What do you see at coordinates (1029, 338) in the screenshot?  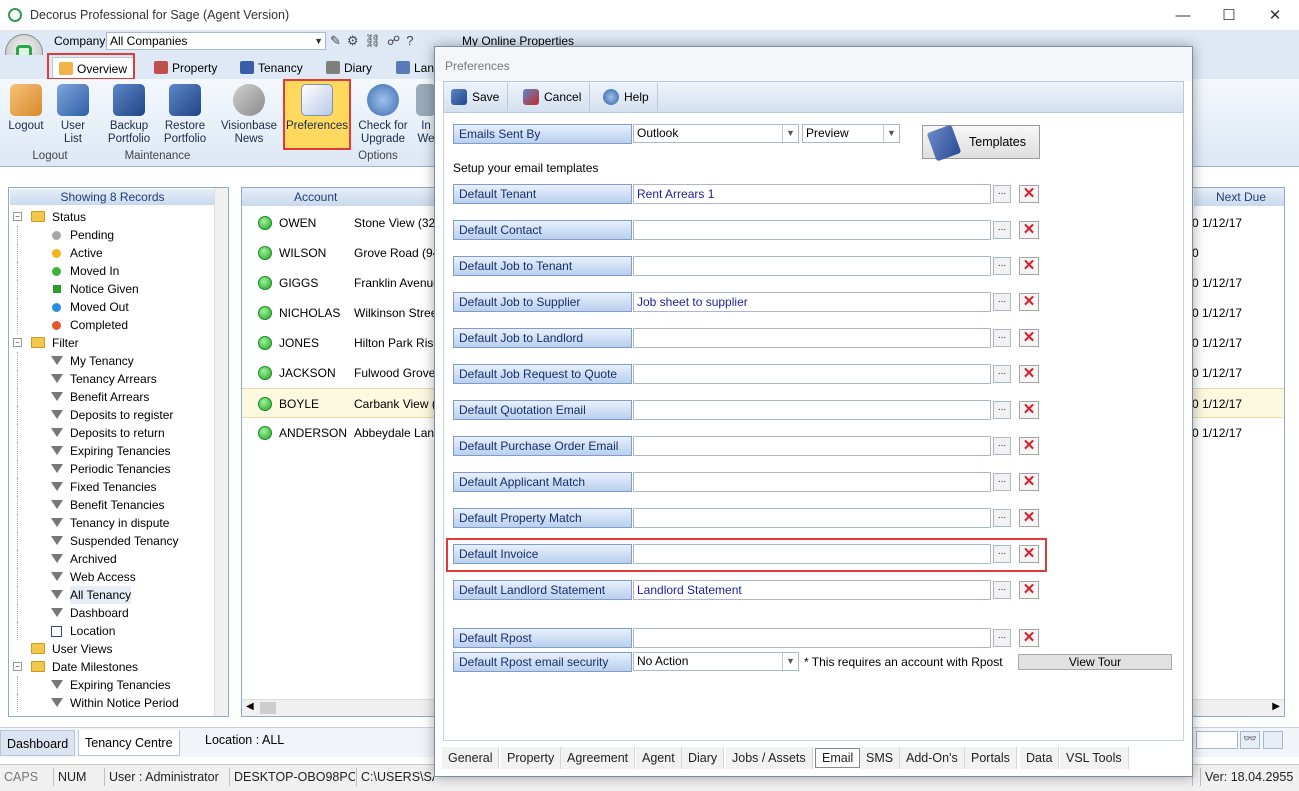 I see `default-job-to-landlord-clear-icon: ✕` at bounding box center [1029, 338].